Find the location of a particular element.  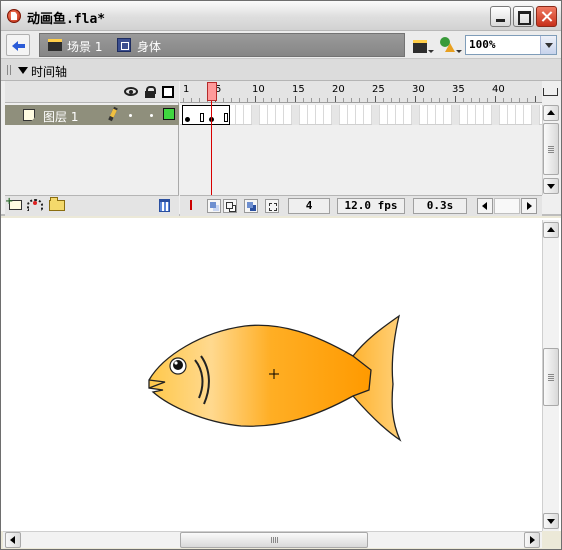

breadcrumb-symbol: 身体 is located at coordinates (149, 46).